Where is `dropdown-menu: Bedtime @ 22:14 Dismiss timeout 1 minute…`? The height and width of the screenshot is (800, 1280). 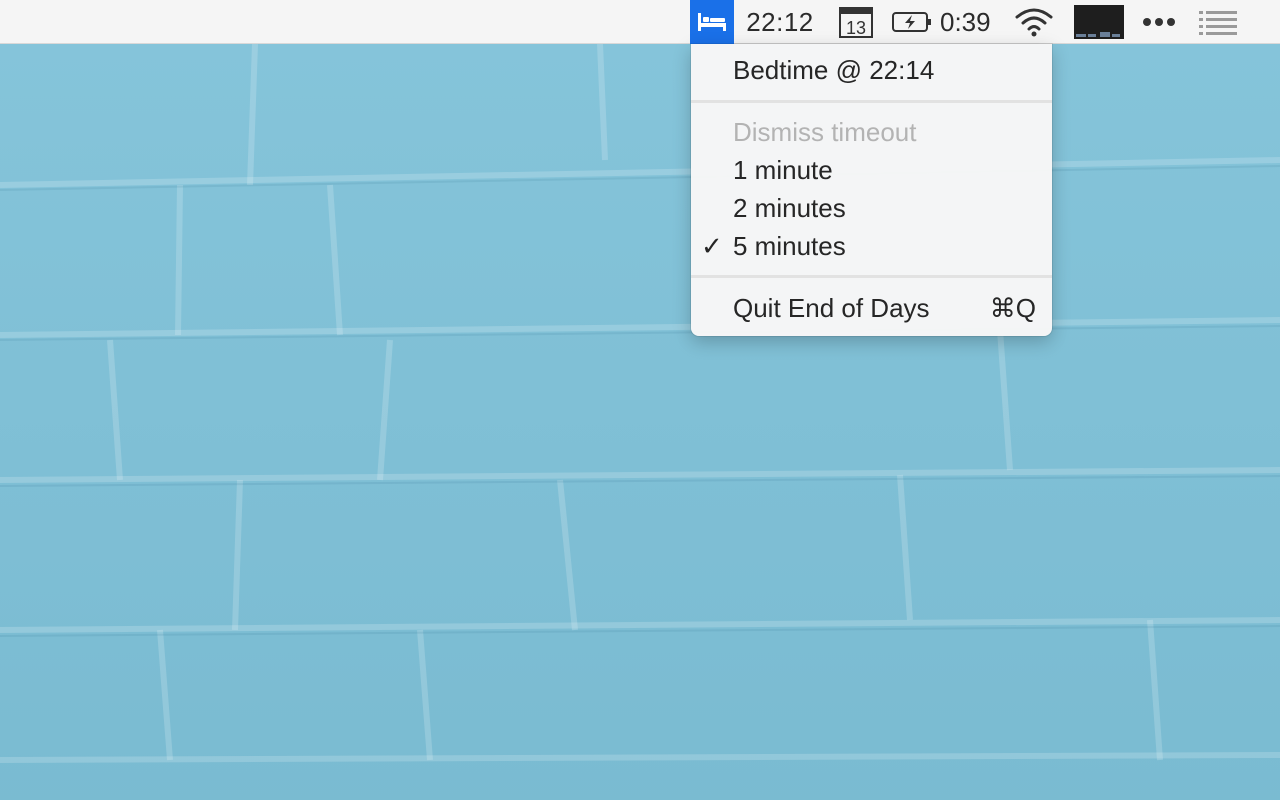
dropdown-menu: Bedtime @ 22:14 Dismiss timeout 1 minute… is located at coordinates (871, 190).